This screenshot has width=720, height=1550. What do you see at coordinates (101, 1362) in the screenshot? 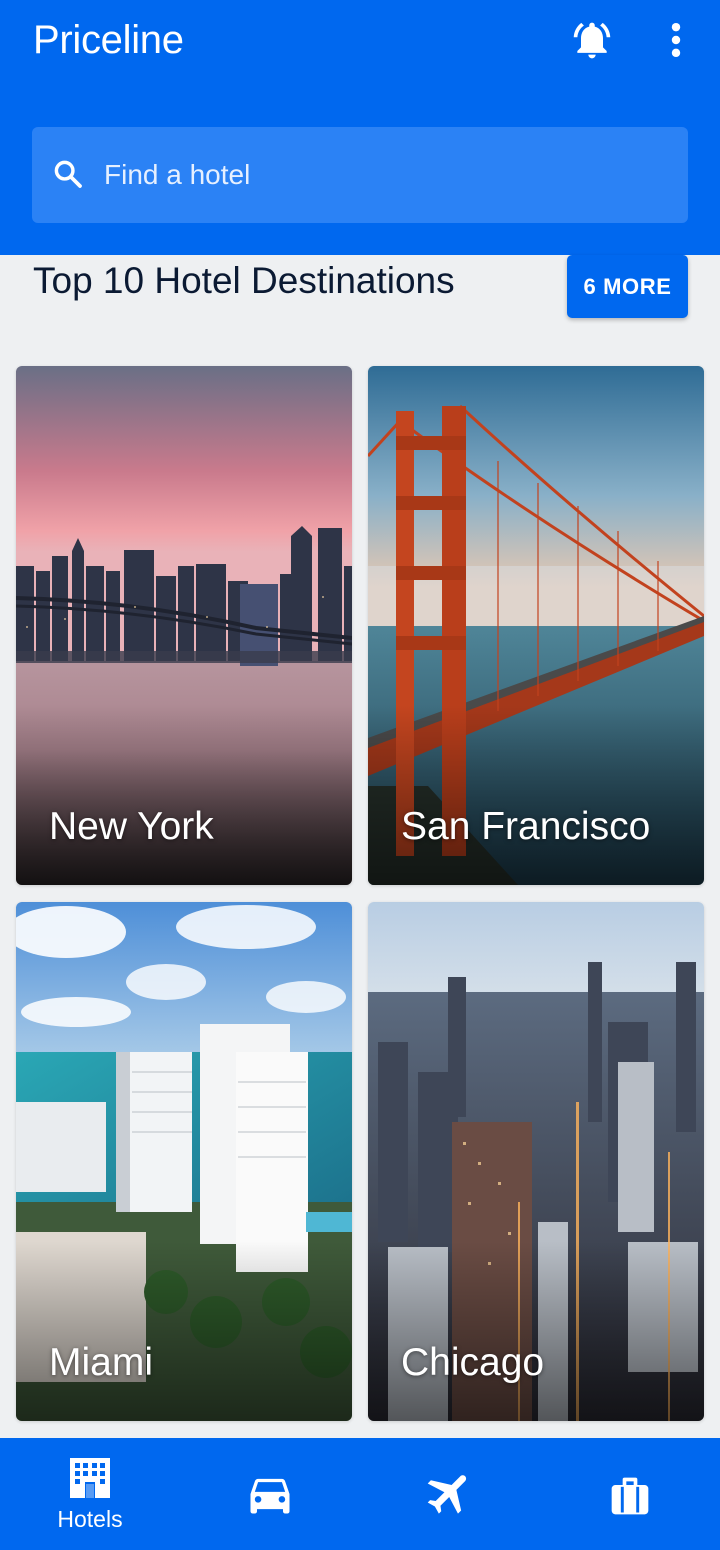
I see `destination-name: Miami` at bounding box center [101, 1362].